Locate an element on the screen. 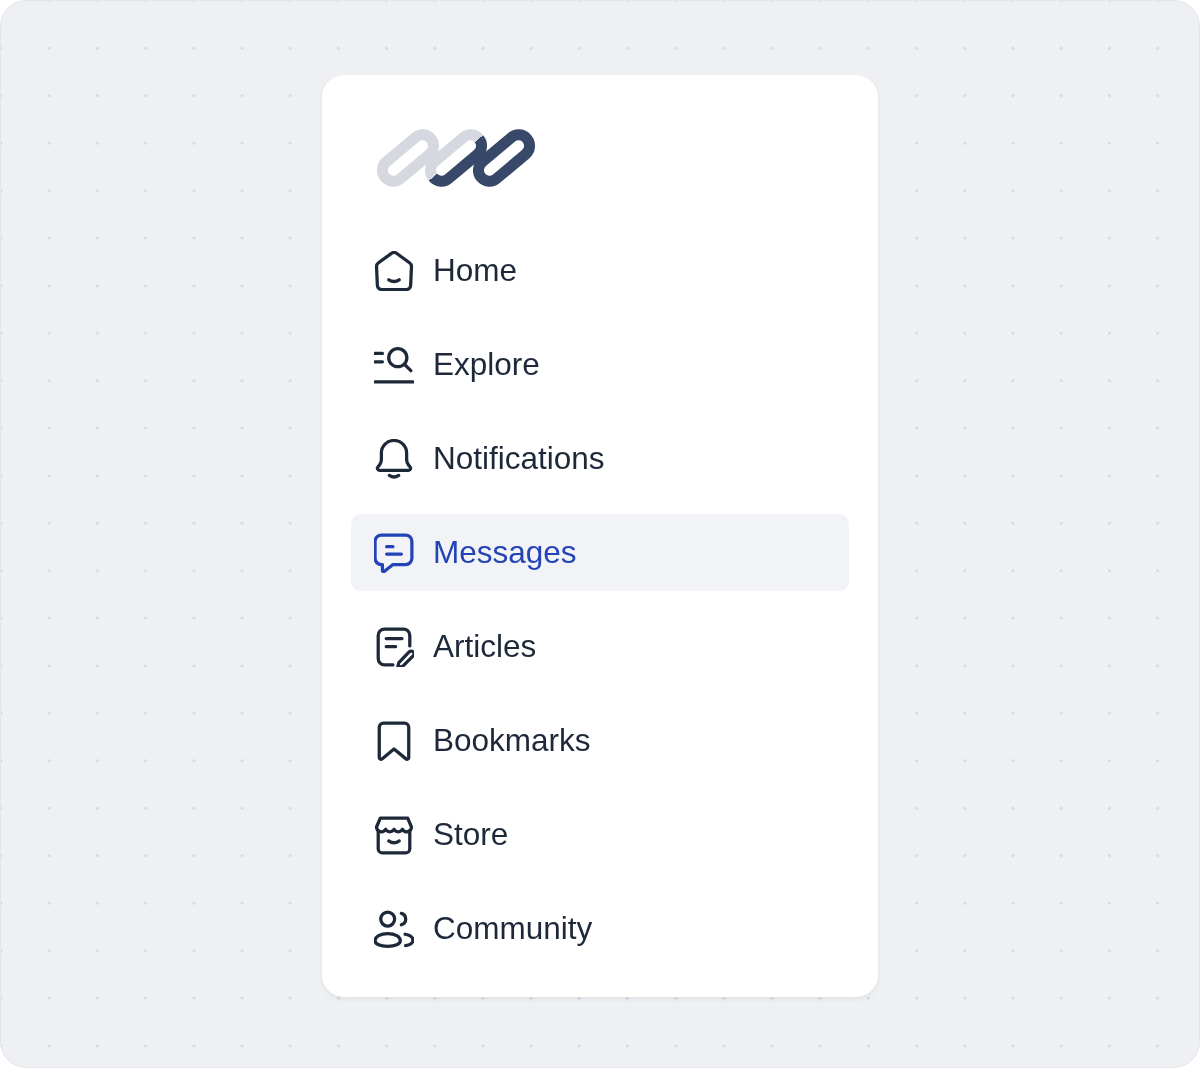 This screenshot has width=1200, height=1068. home-icon is located at coordinates (394, 270).